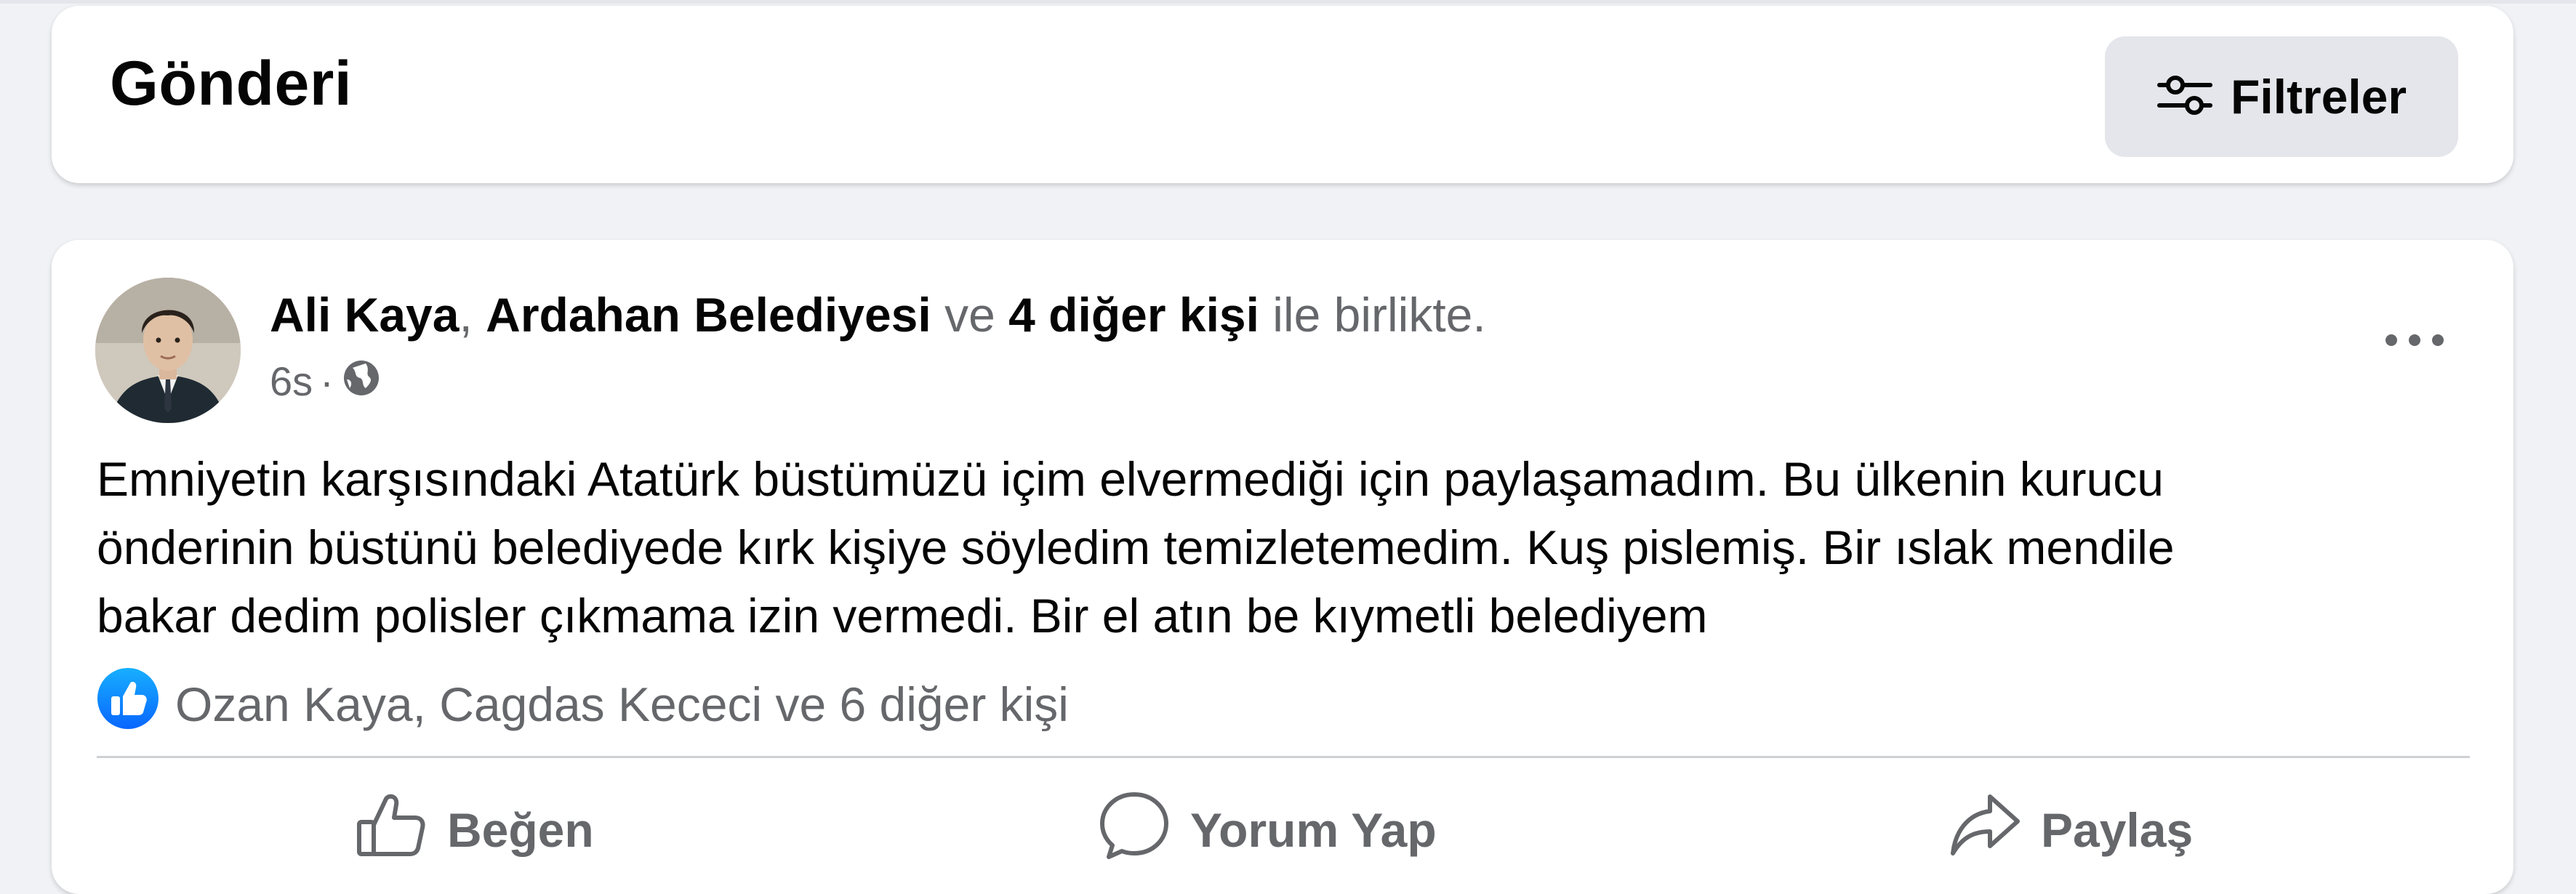  I want to click on reactions-summary: Ozan Kaya, Cagdas Kececi ve 6 diğer kişi, so click(583, 704).